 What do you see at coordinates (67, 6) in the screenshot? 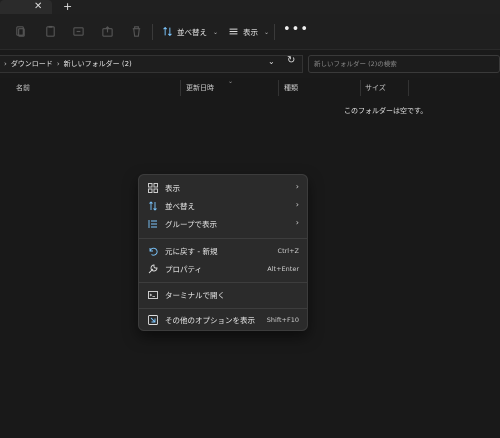
I see `new-tab-icon: +` at bounding box center [67, 6].